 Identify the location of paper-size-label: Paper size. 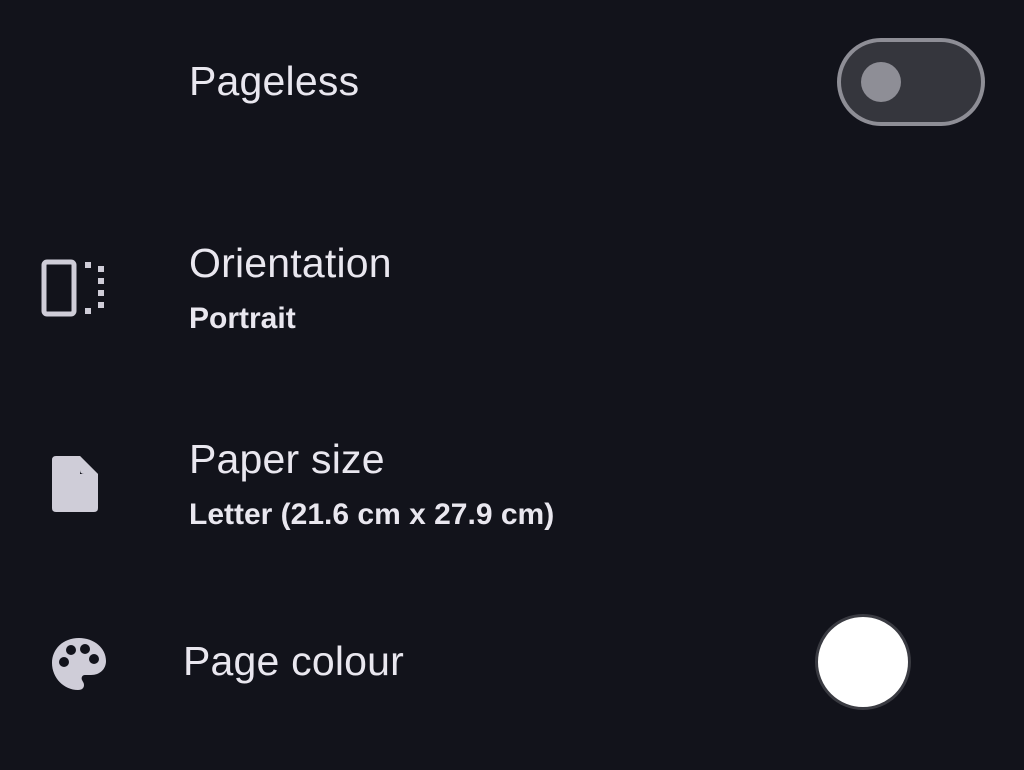
(287, 459).